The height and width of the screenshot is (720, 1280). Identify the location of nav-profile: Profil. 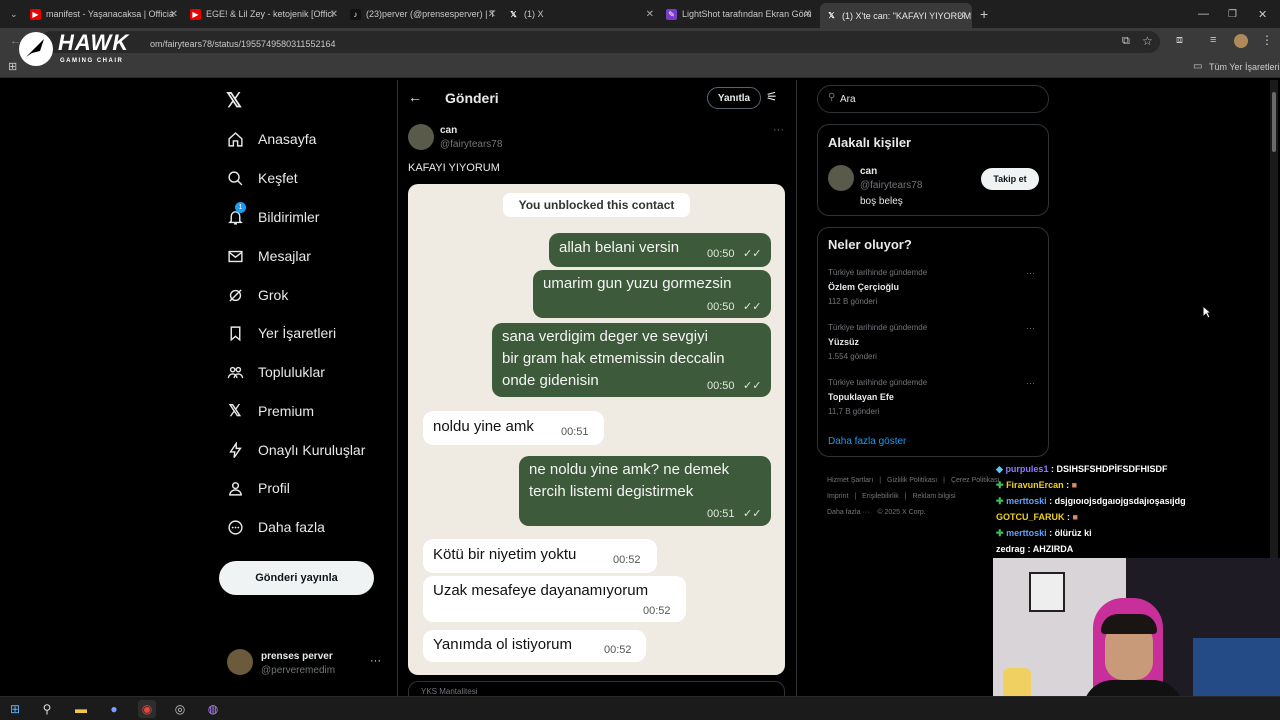
(258, 488).